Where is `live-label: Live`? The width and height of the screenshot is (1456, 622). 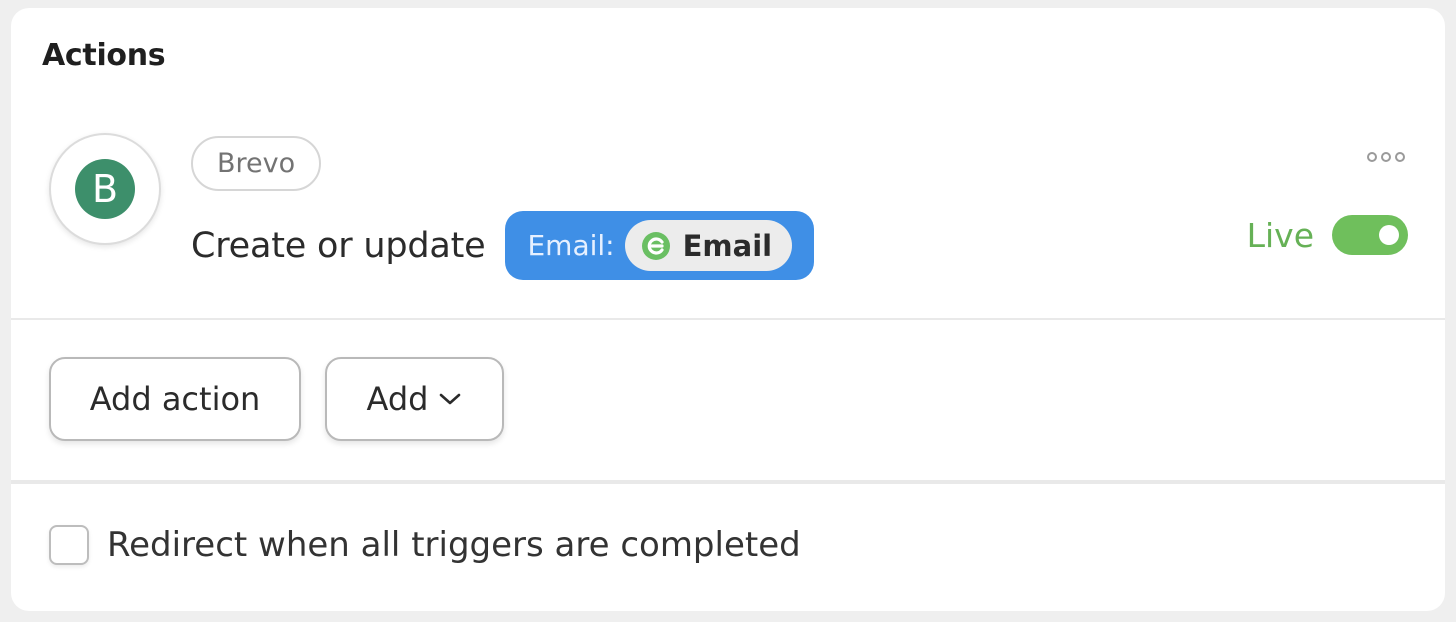 live-label: Live is located at coordinates (1280, 235).